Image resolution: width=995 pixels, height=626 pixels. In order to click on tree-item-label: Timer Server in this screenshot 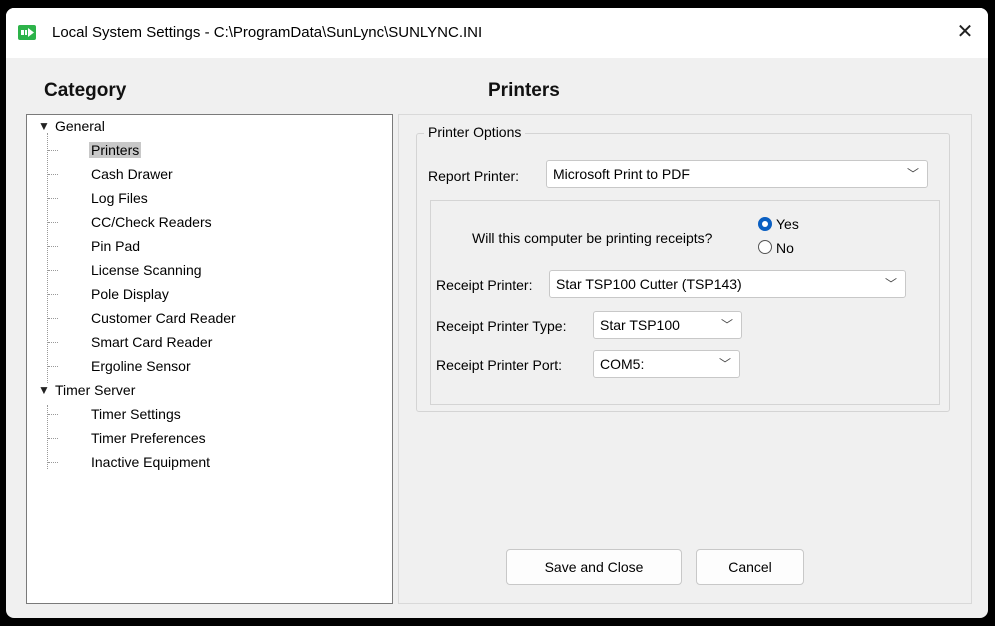, I will do `click(95, 390)`.